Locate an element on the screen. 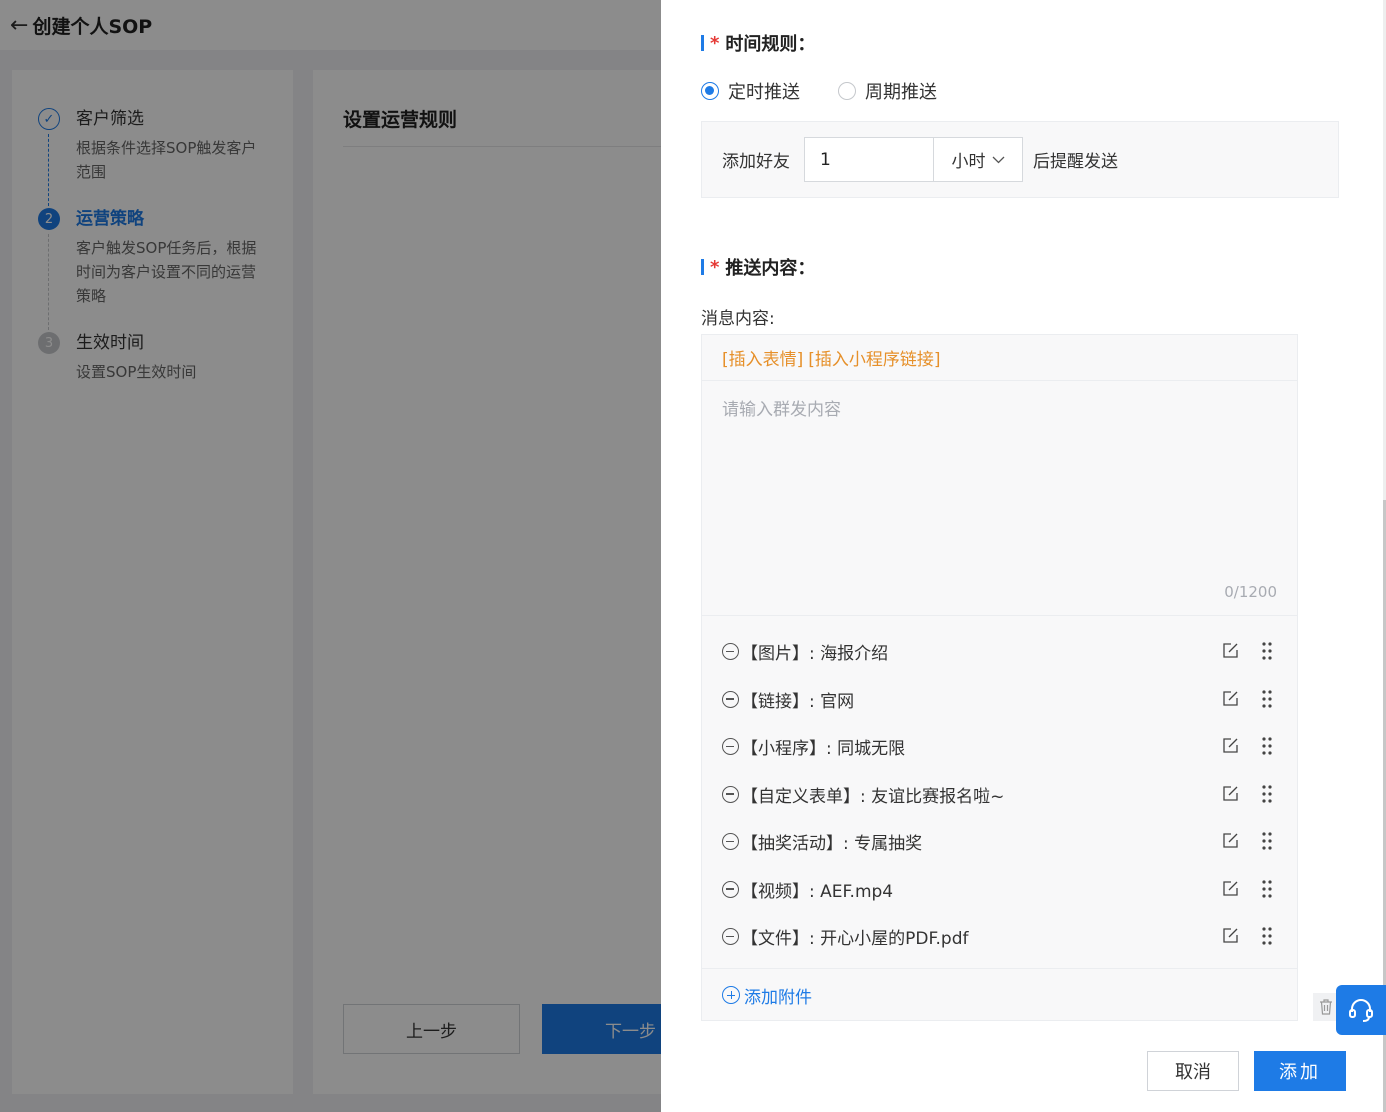 Image resolution: width=1386 pixels, height=1112 pixels. plus-circle-icon is located at coordinates (731, 995).